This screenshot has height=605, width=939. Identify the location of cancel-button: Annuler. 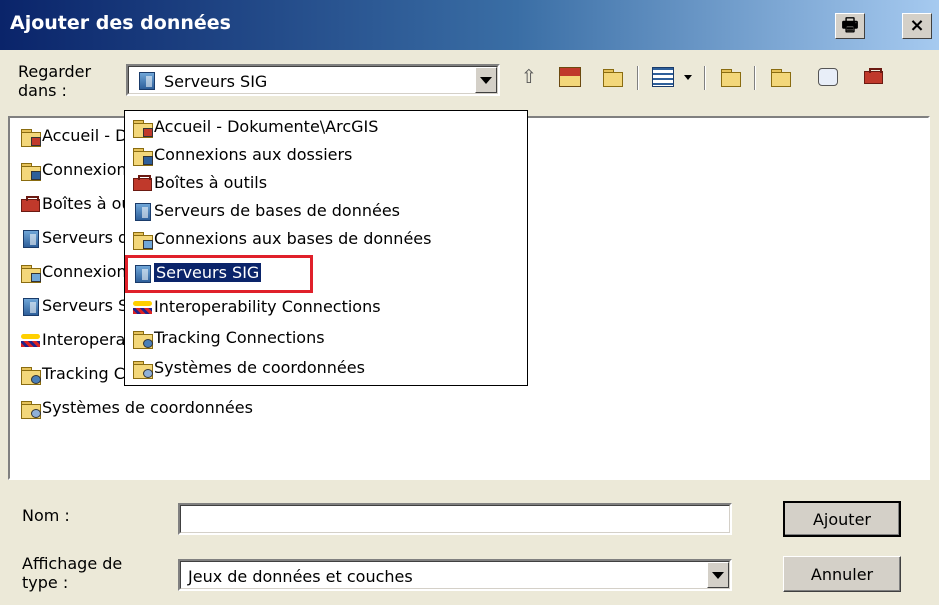
(842, 574).